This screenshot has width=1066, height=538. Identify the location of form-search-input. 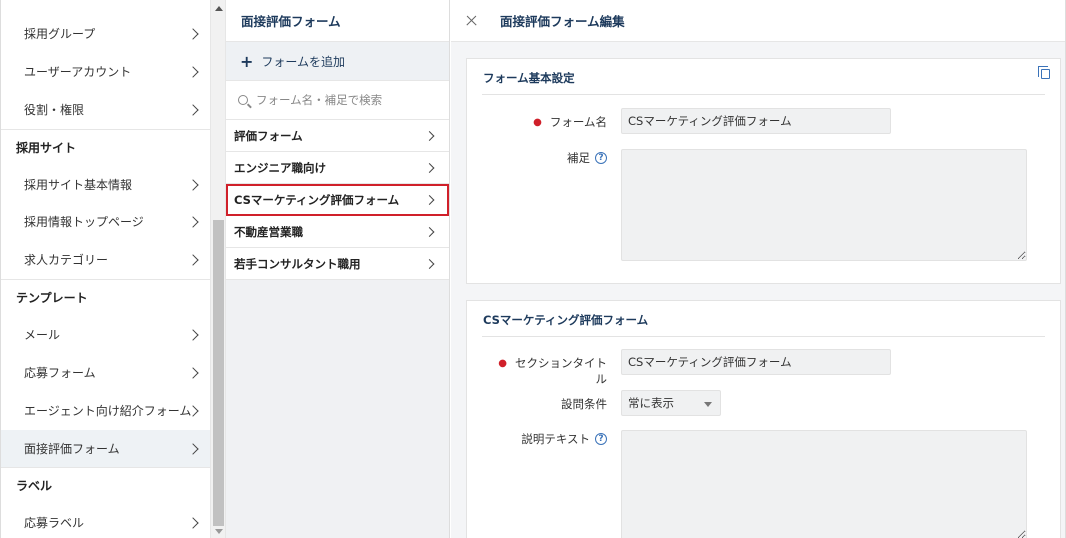
(346, 100).